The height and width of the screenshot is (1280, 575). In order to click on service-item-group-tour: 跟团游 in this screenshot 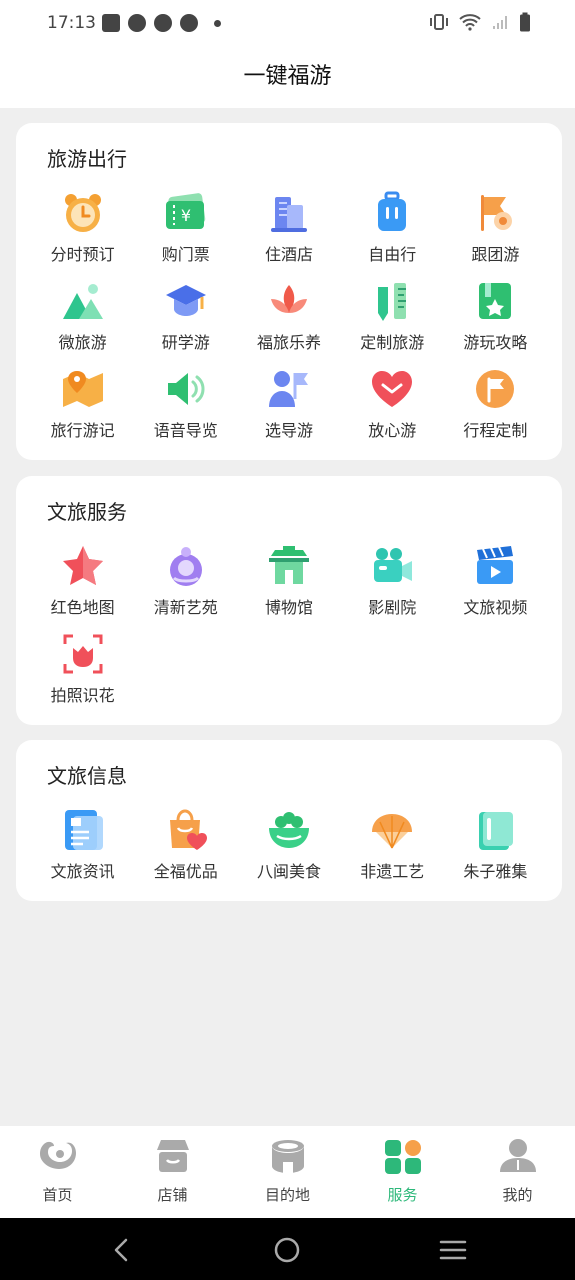, I will do `click(495, 226)`.